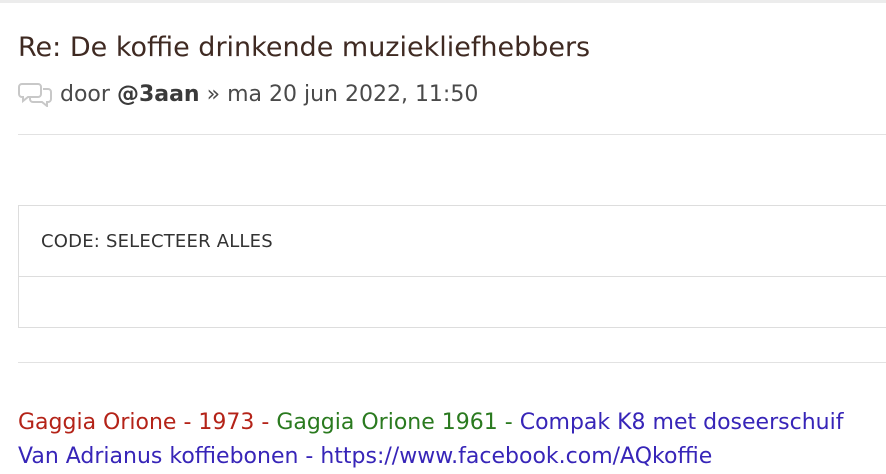  I want to click on code-select-all-link: CODE: SELECTEER ALLES, so click(452, 241).